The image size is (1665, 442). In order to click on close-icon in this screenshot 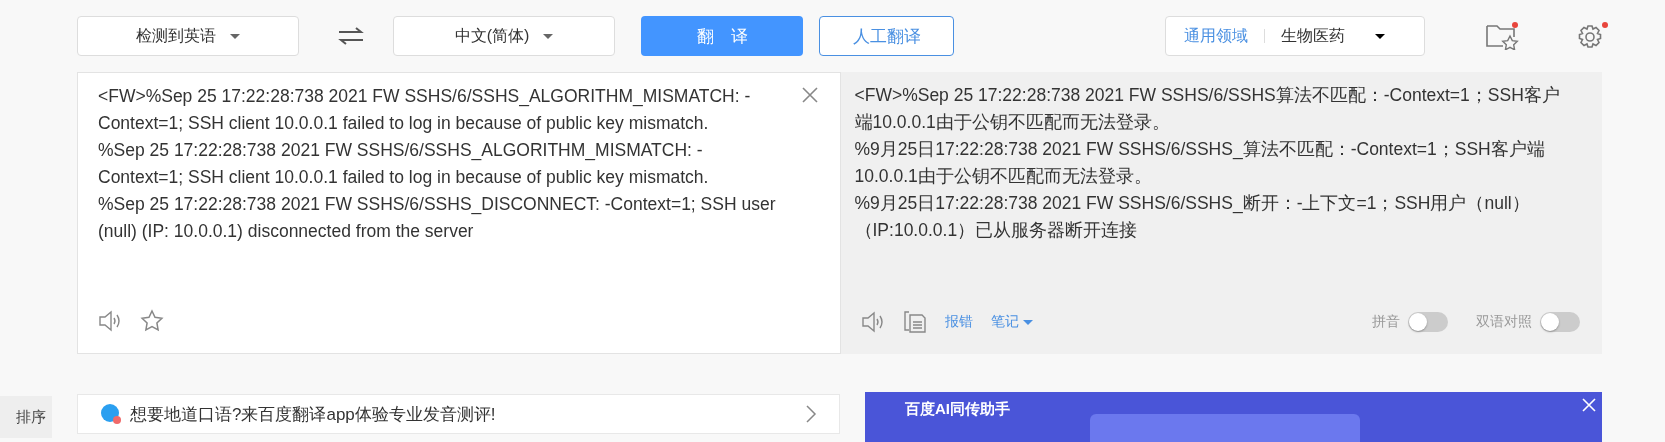, I will do `click(809, 95)`.